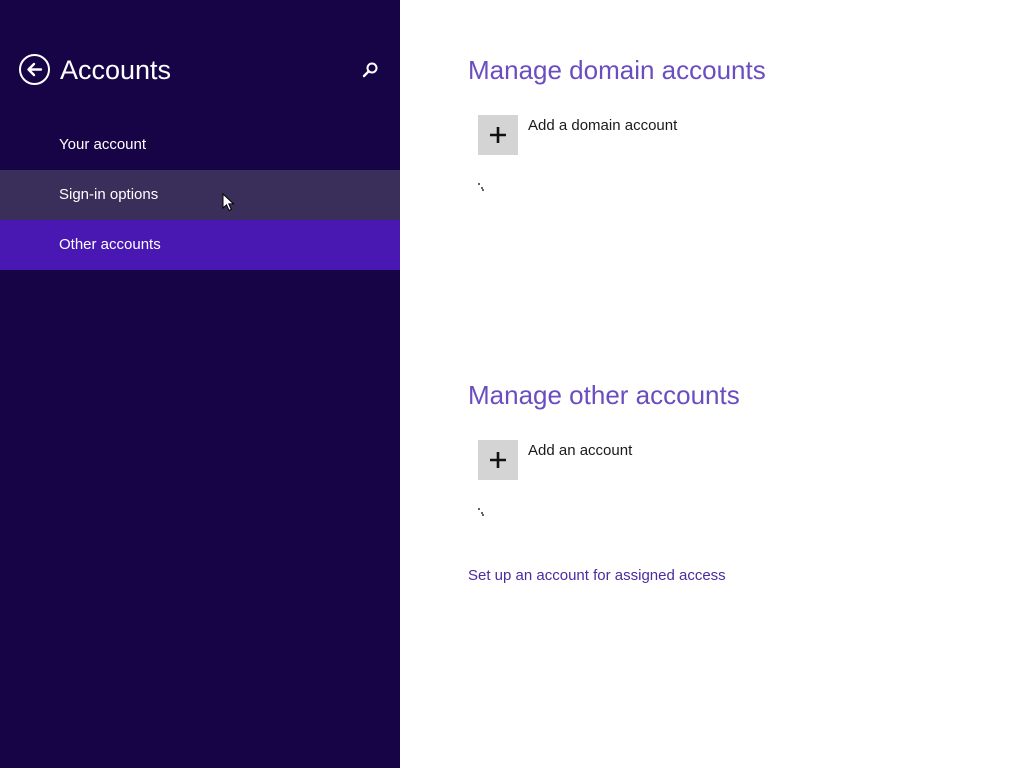 The image size is (1024, 768). I want to click on page-title: Accounts, so click(116, 70).